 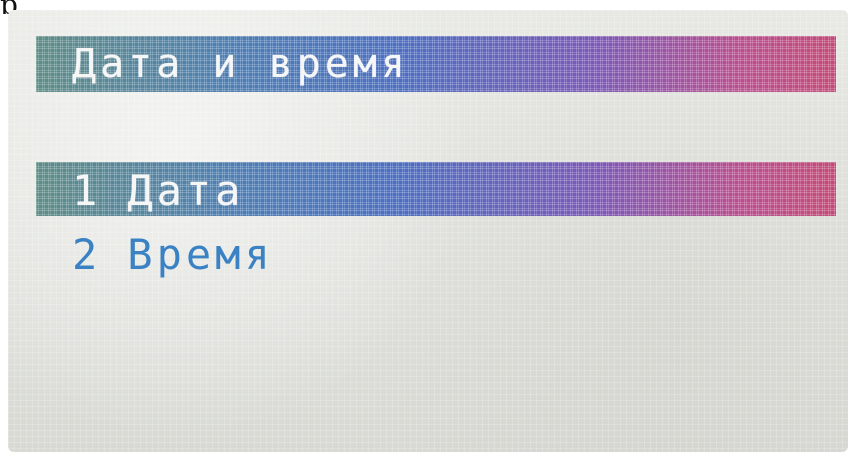 I want to click on menu-item-time: 2 Время, so click(x=173, y=255).